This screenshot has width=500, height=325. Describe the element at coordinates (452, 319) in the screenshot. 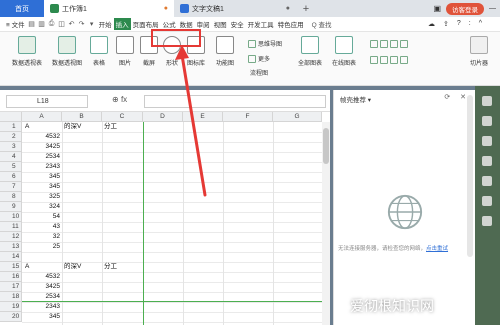

I see `watermark-url: www.aichegen.com` at that location.